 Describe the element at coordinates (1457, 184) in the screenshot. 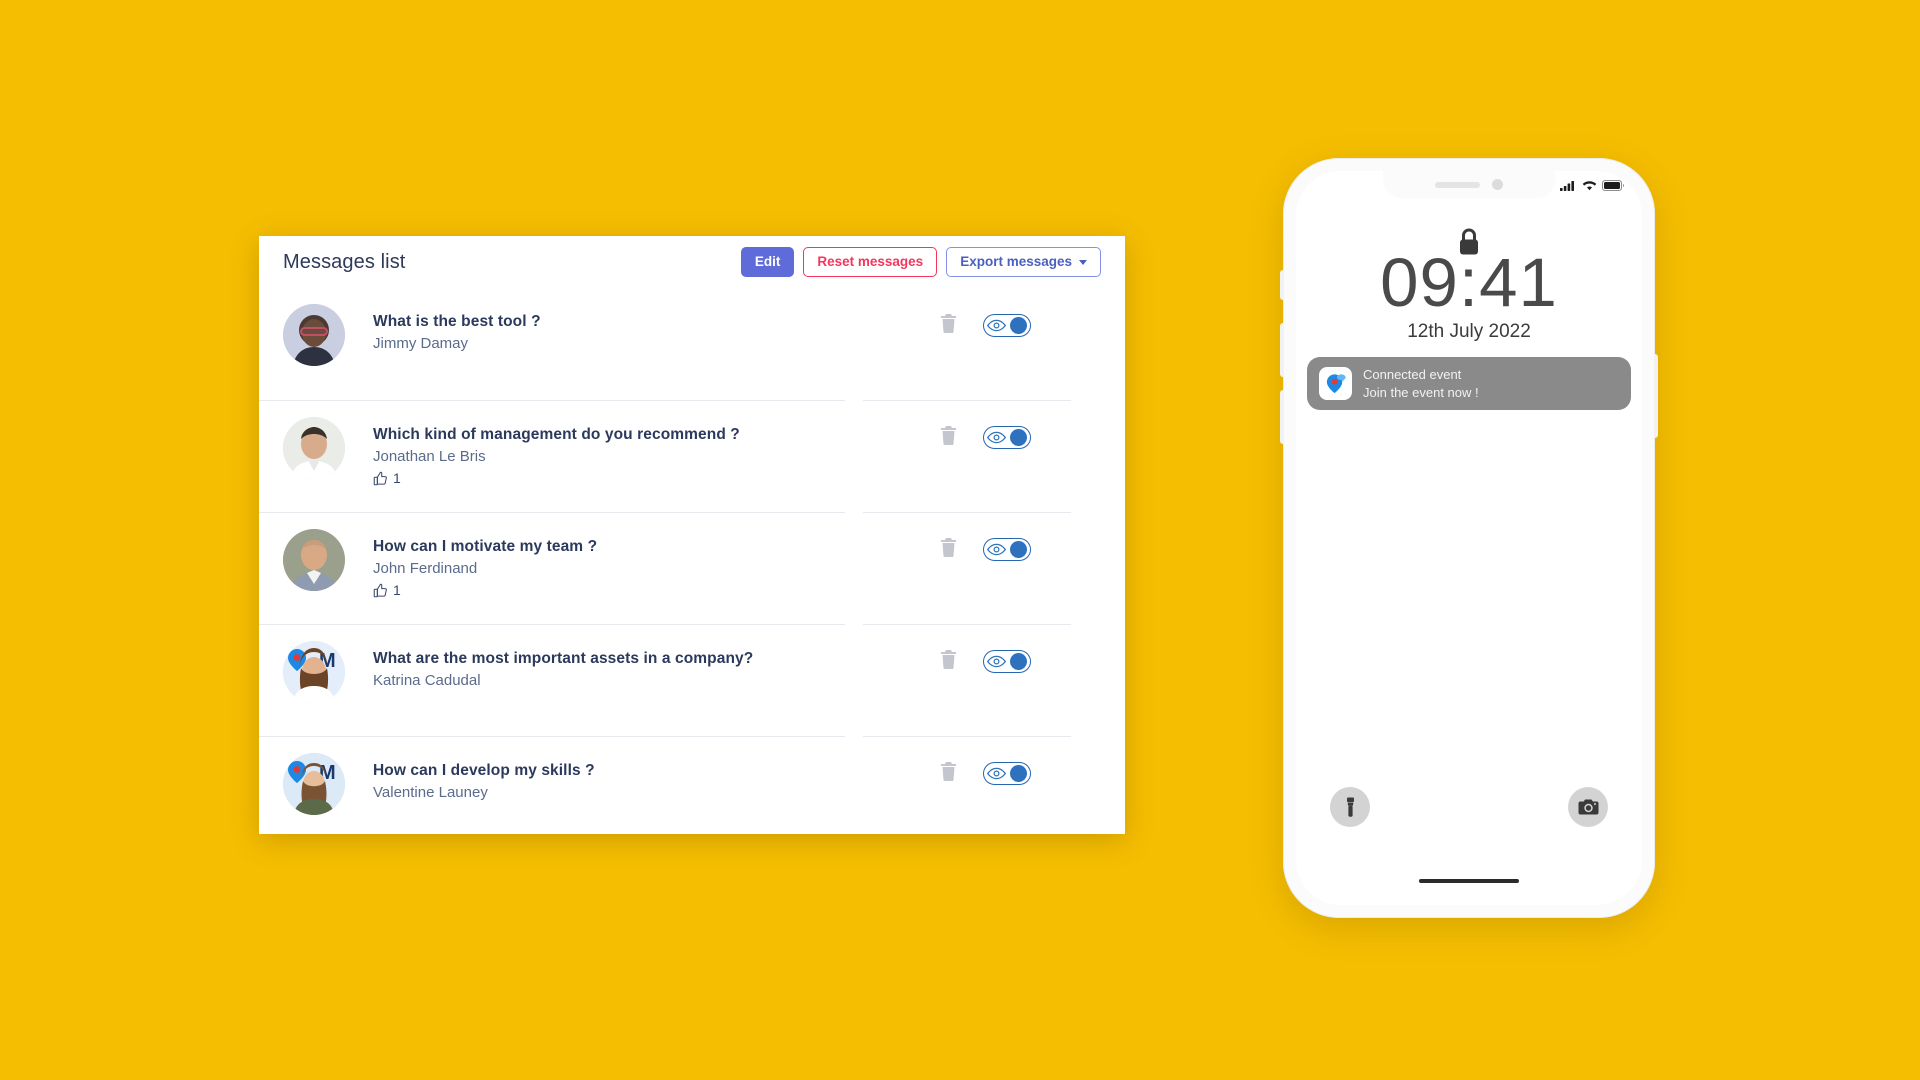

I see `speaker-grille-icon` at that location.